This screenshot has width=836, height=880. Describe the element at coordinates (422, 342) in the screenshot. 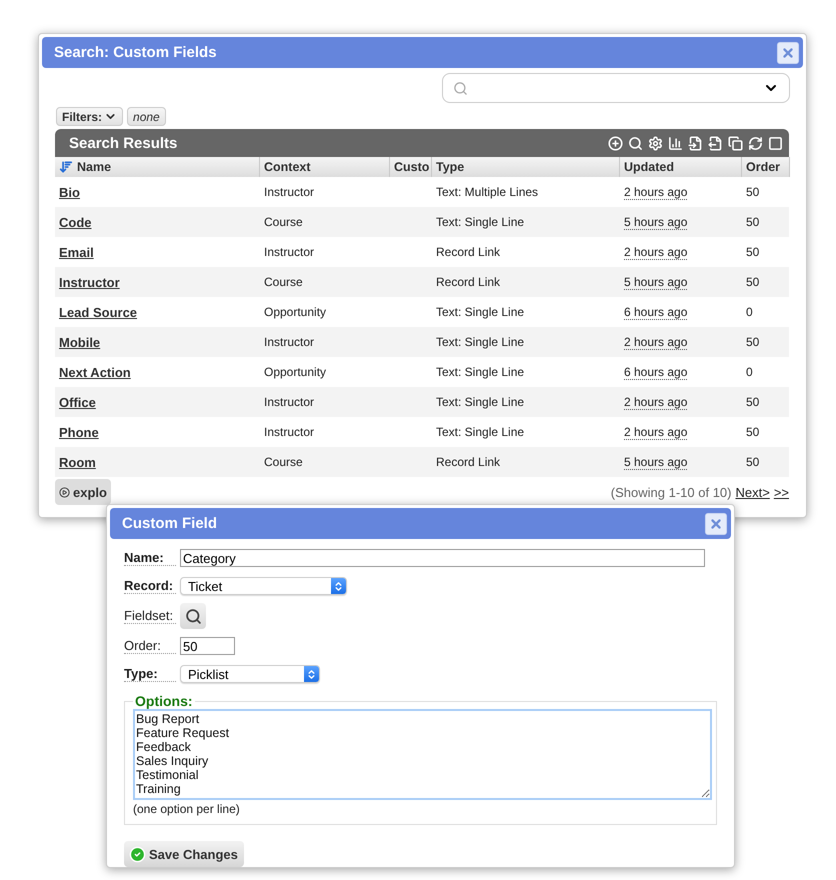

I see `table-row: Mobile Instructor Text: Single Line 2 hours ago 50` at that location.